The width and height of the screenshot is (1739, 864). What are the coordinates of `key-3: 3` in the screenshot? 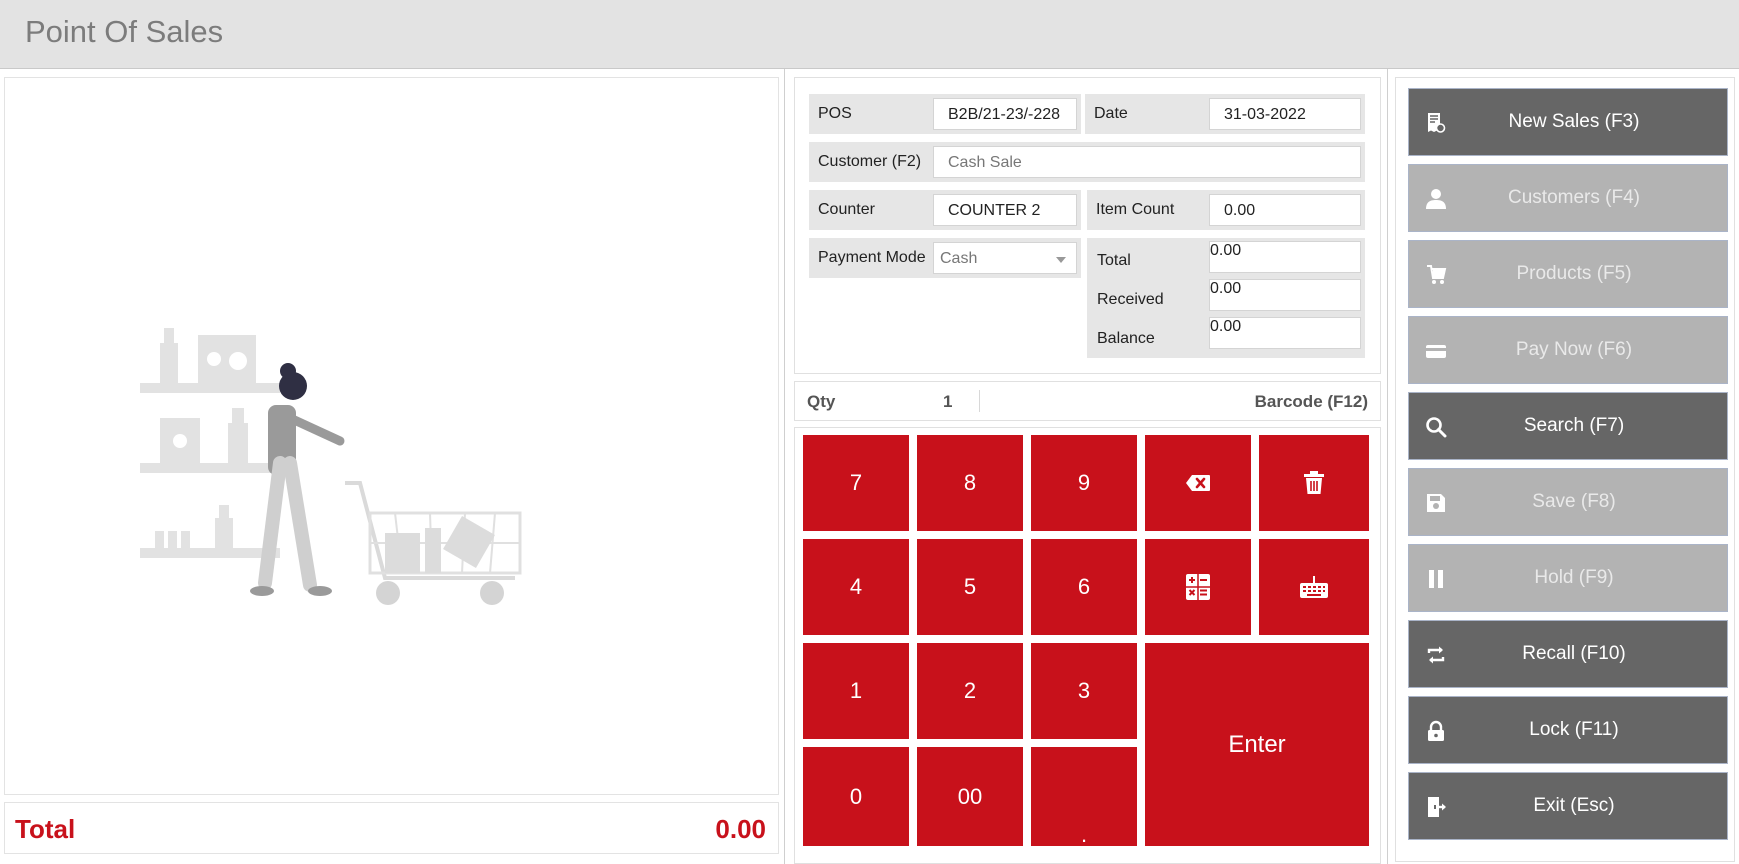 It's located at (1084, 691).